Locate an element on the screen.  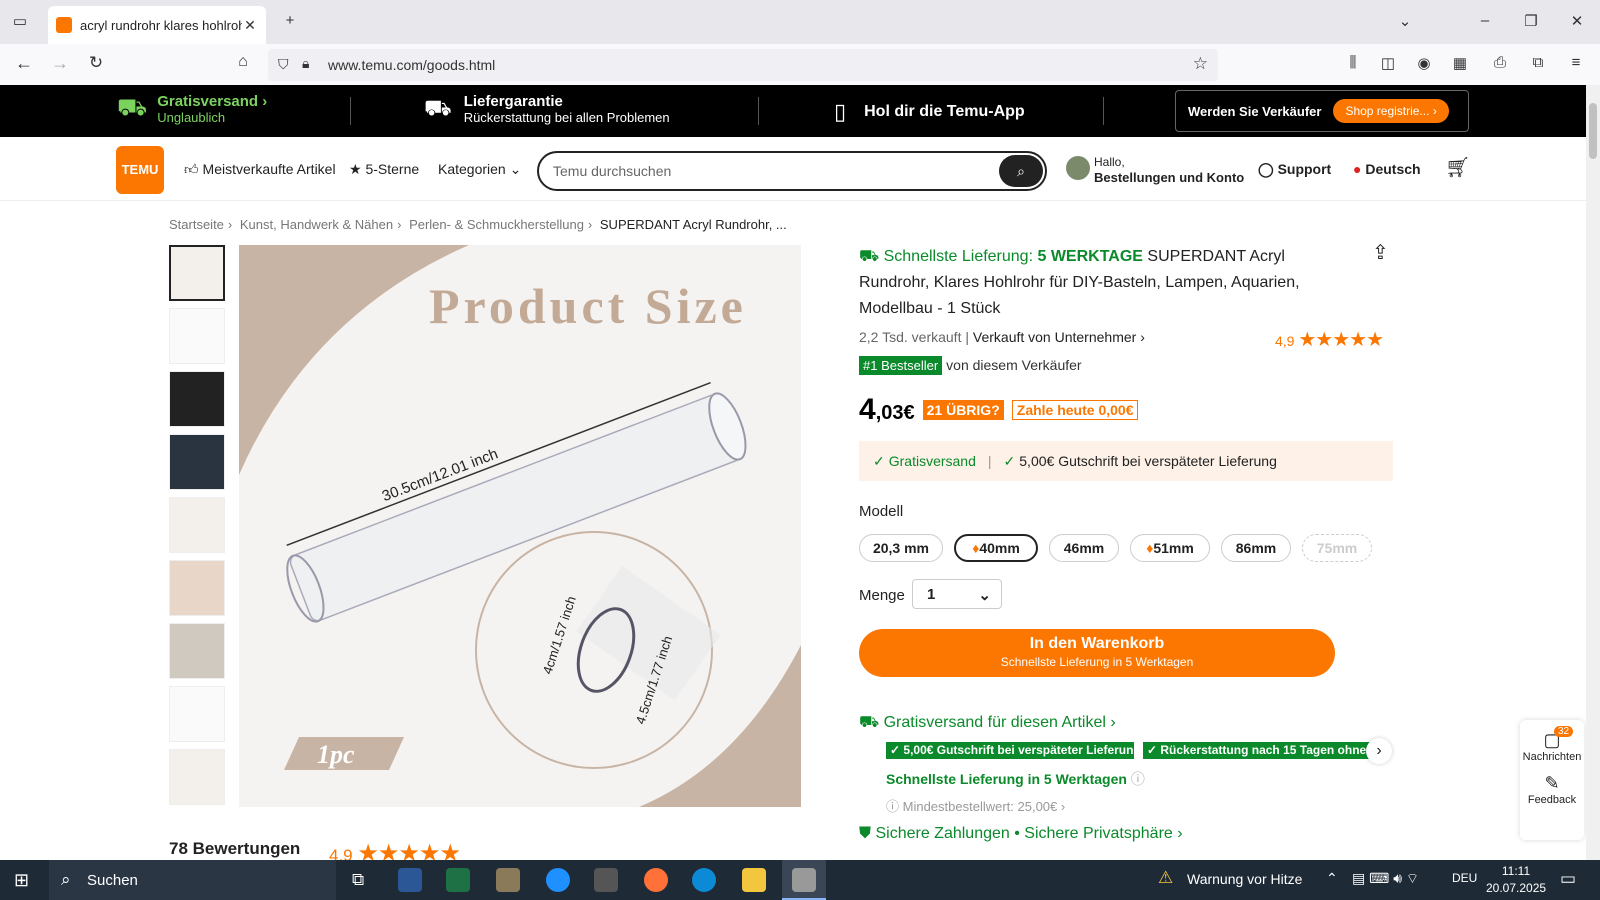
library-icon: ⫼ is located at coordinates (1353, 62).